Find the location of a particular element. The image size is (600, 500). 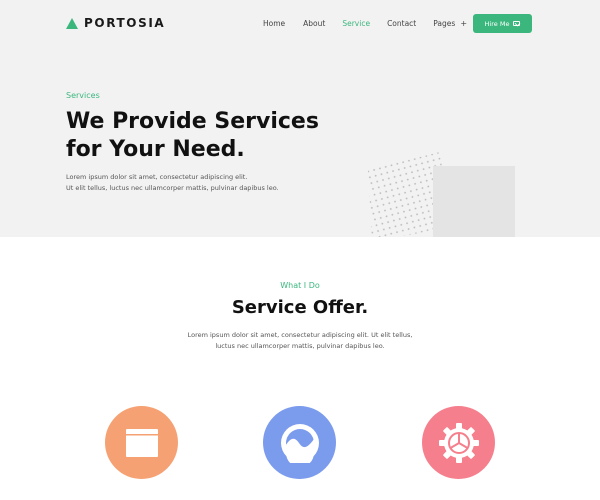

nav-service: Service is located at coordinates (356, 23).